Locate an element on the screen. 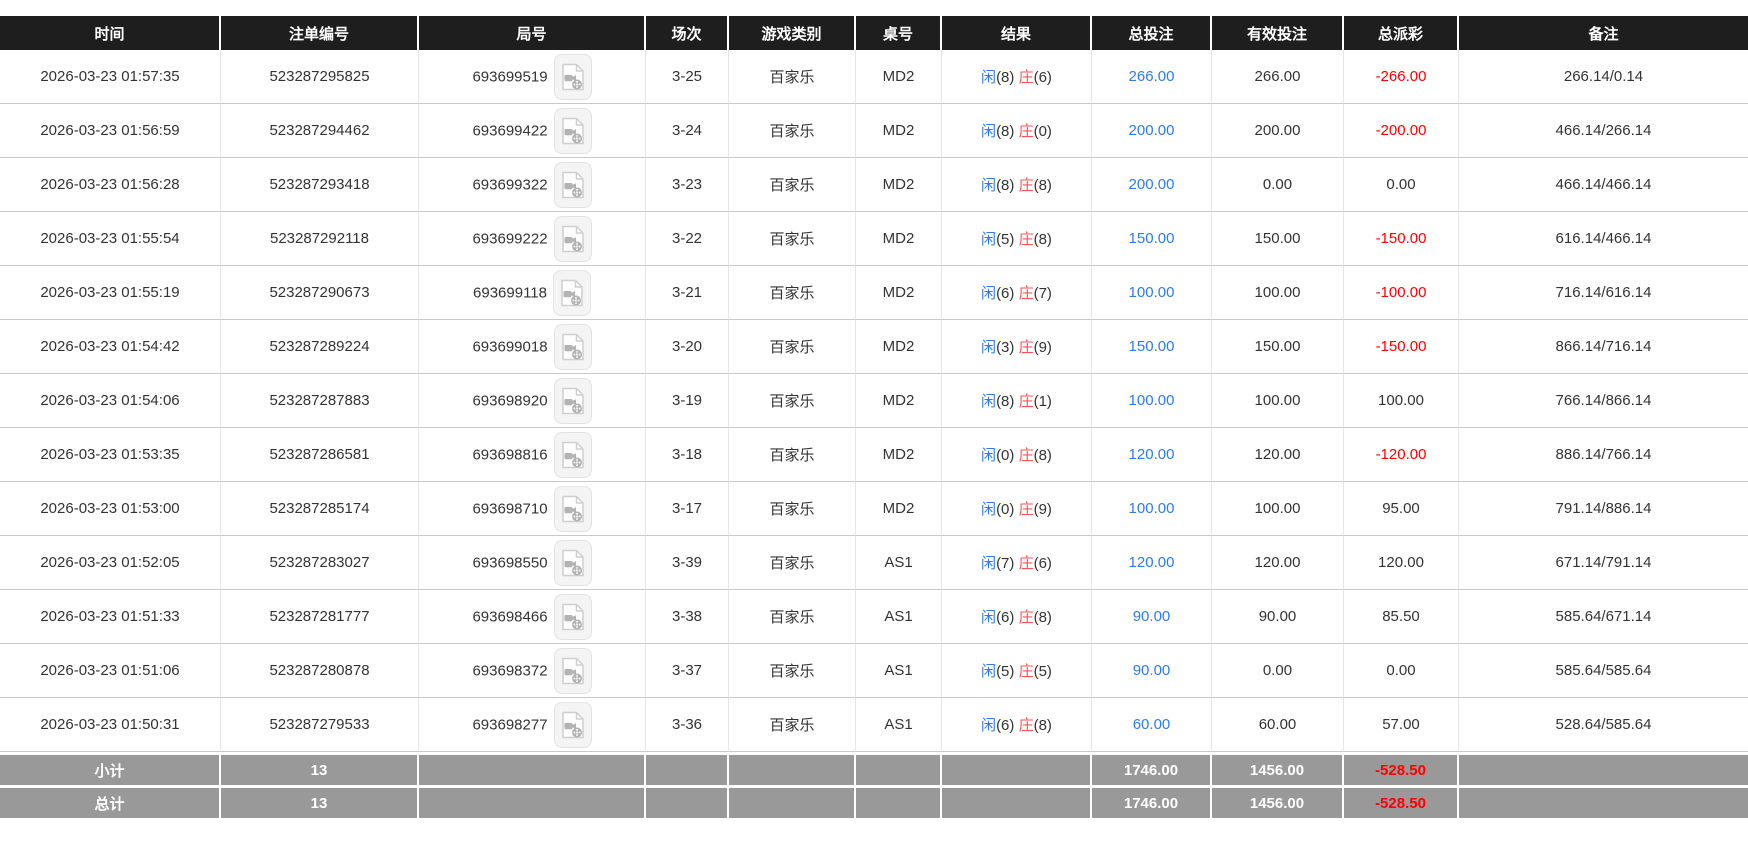 Image resolution: width=1748 pixels, height=845 pixels. column-header-total-bet: 总投注 is located at coordinates (1152, 33).